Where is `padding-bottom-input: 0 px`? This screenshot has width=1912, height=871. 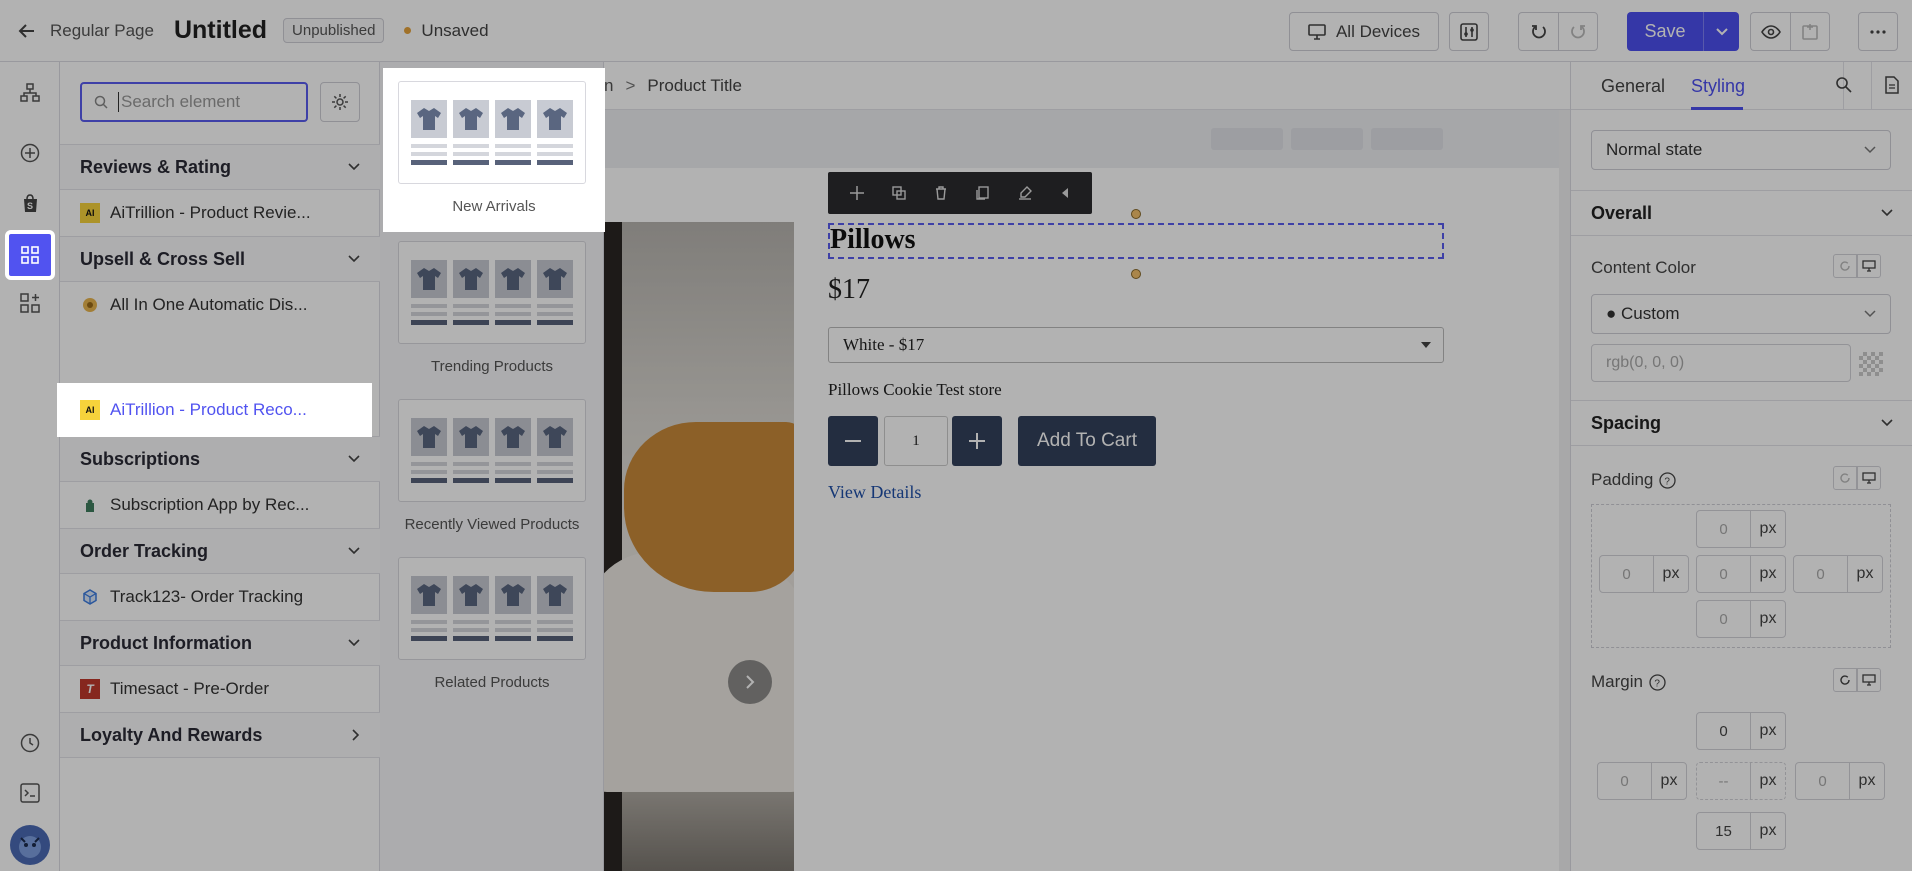
padding-bottom-input: 0 px is located at coordinates (1741, 619).